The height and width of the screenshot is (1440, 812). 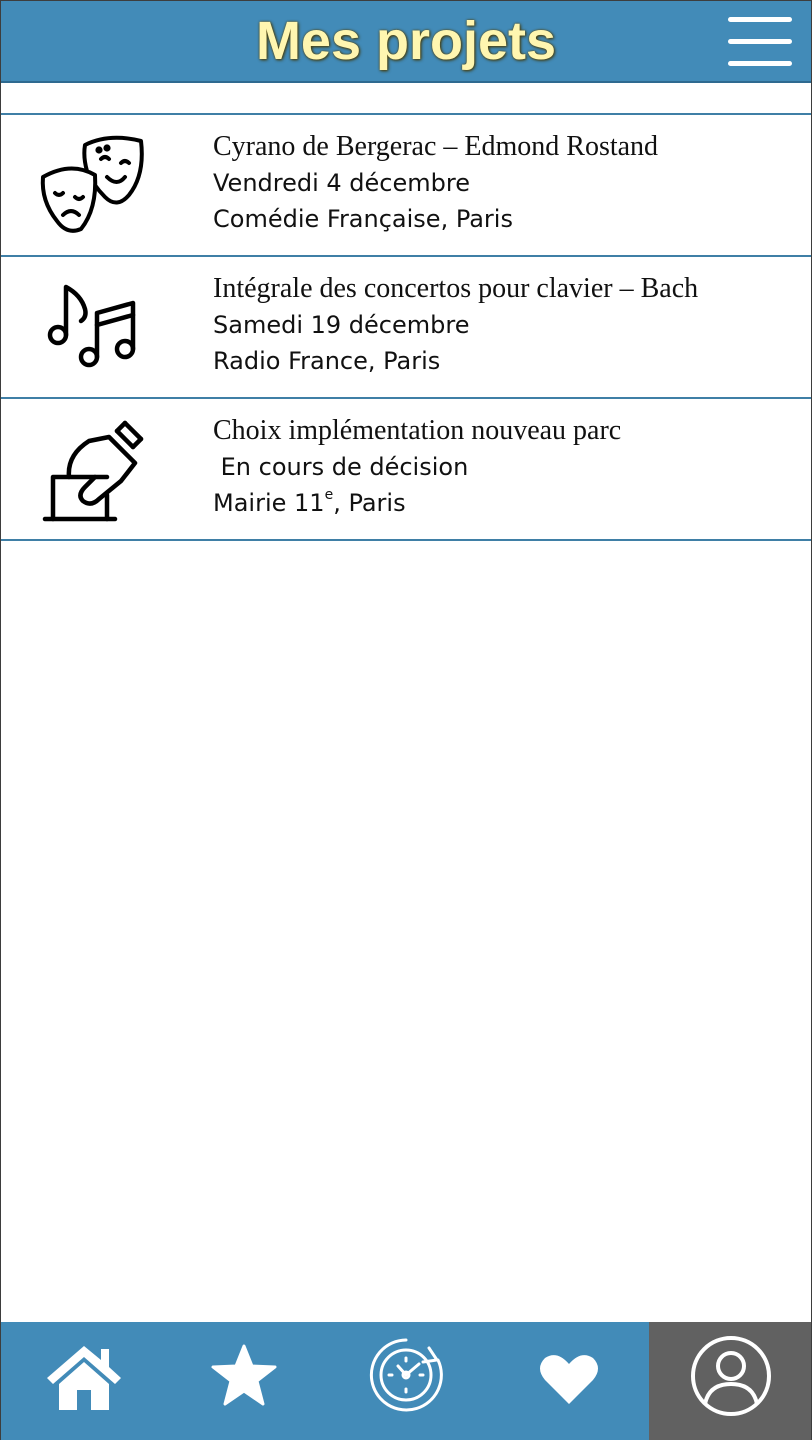 What do you see at coordinates (269, 503) in the screenshot?
I see `place-main: Mairie 11` at bounding box center [269, 503].